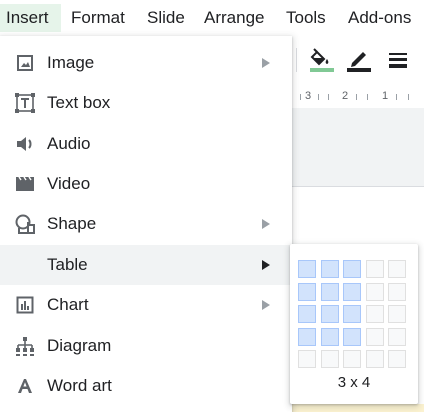  What do you see at coordinates (79, 345) in the screenshot?
I see `menu-item-label: Diagram` at bounding box center [79, 345].